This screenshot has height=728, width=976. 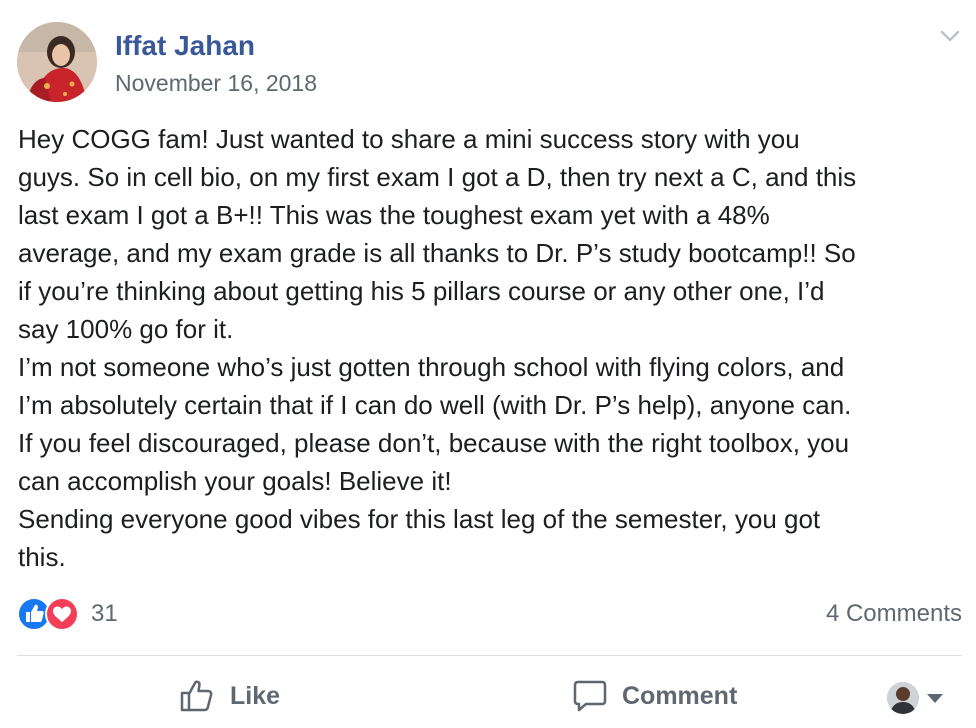 I want to click on comments-count-link: 4 Comments, so click(x=894, y=614).